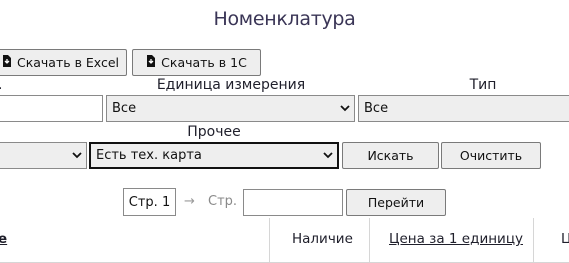 The image size is (569, 263). Describe the element at coordinates (565, 239) in the screenshot. I see `column-header-next: Ц` at that location.